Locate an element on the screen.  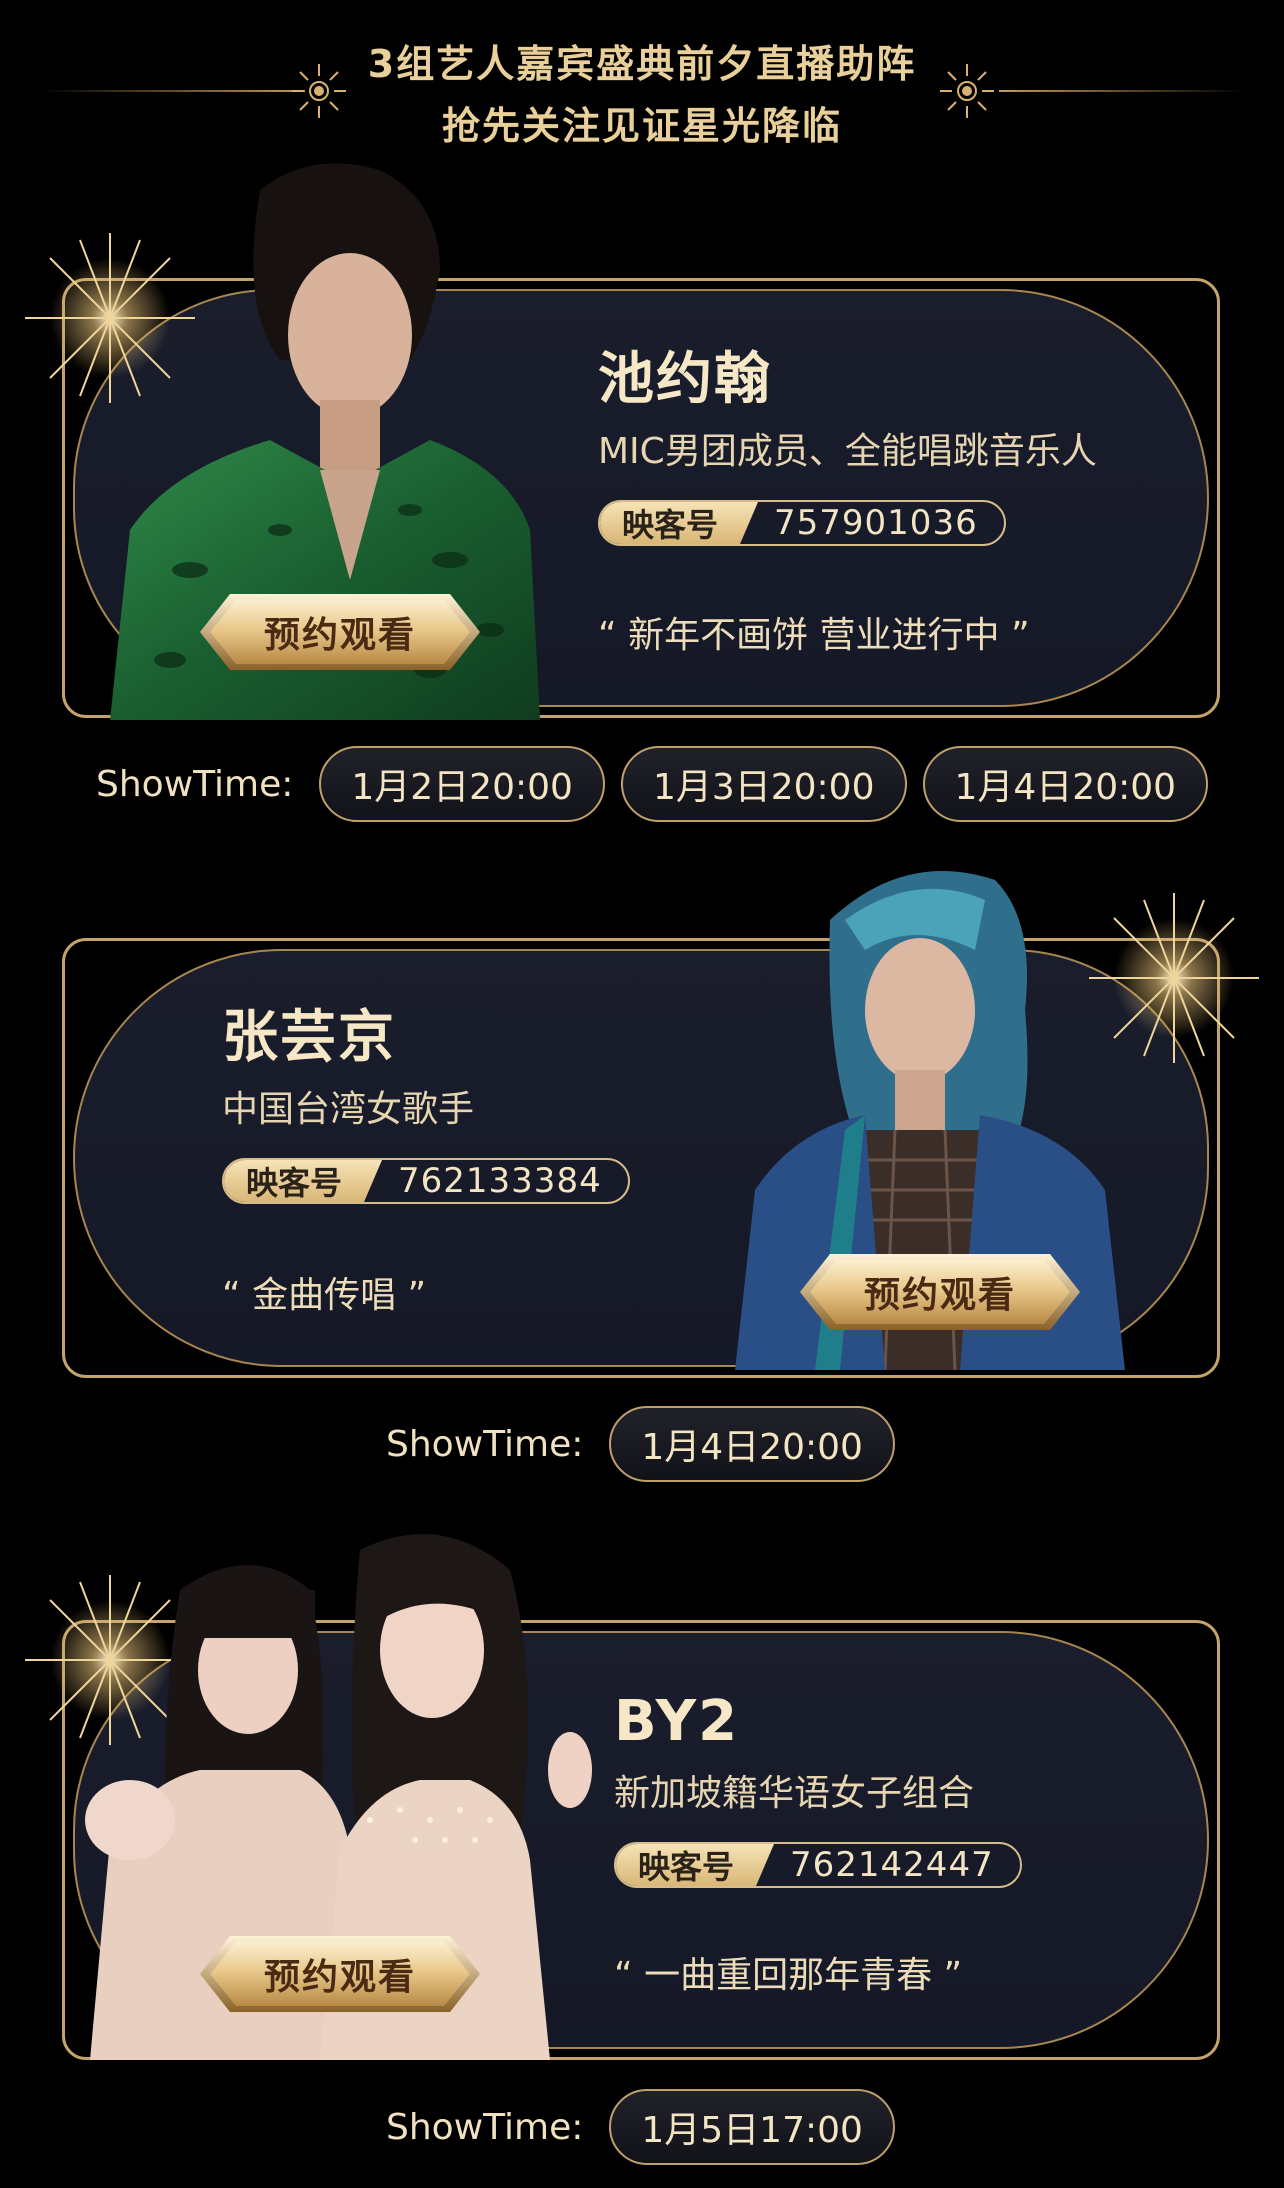
showtime-row: ShowTime: 1月4日20:00 is located at coordinates (648, 1444).